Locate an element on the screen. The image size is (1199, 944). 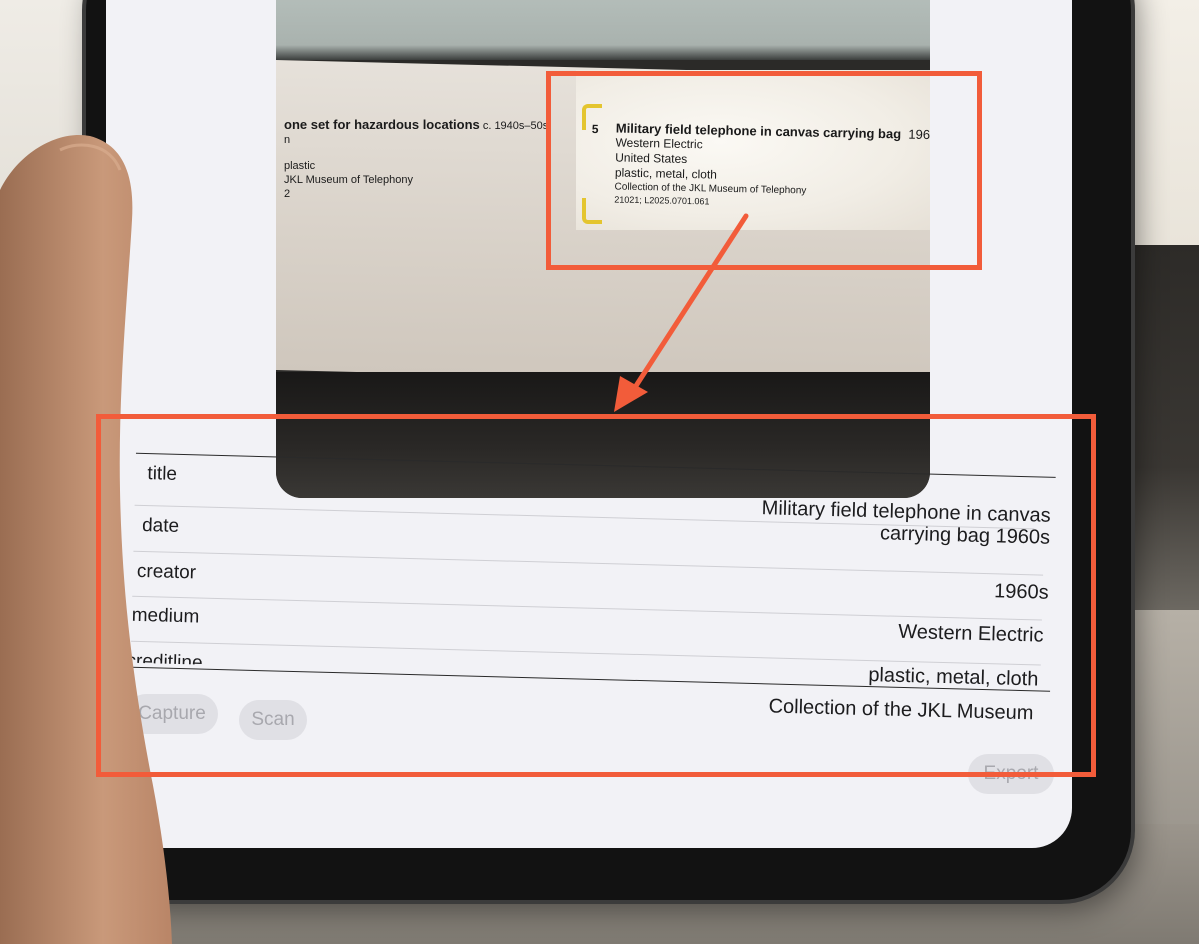
annotation-arrow-icon is located at coordinates (681, 312).